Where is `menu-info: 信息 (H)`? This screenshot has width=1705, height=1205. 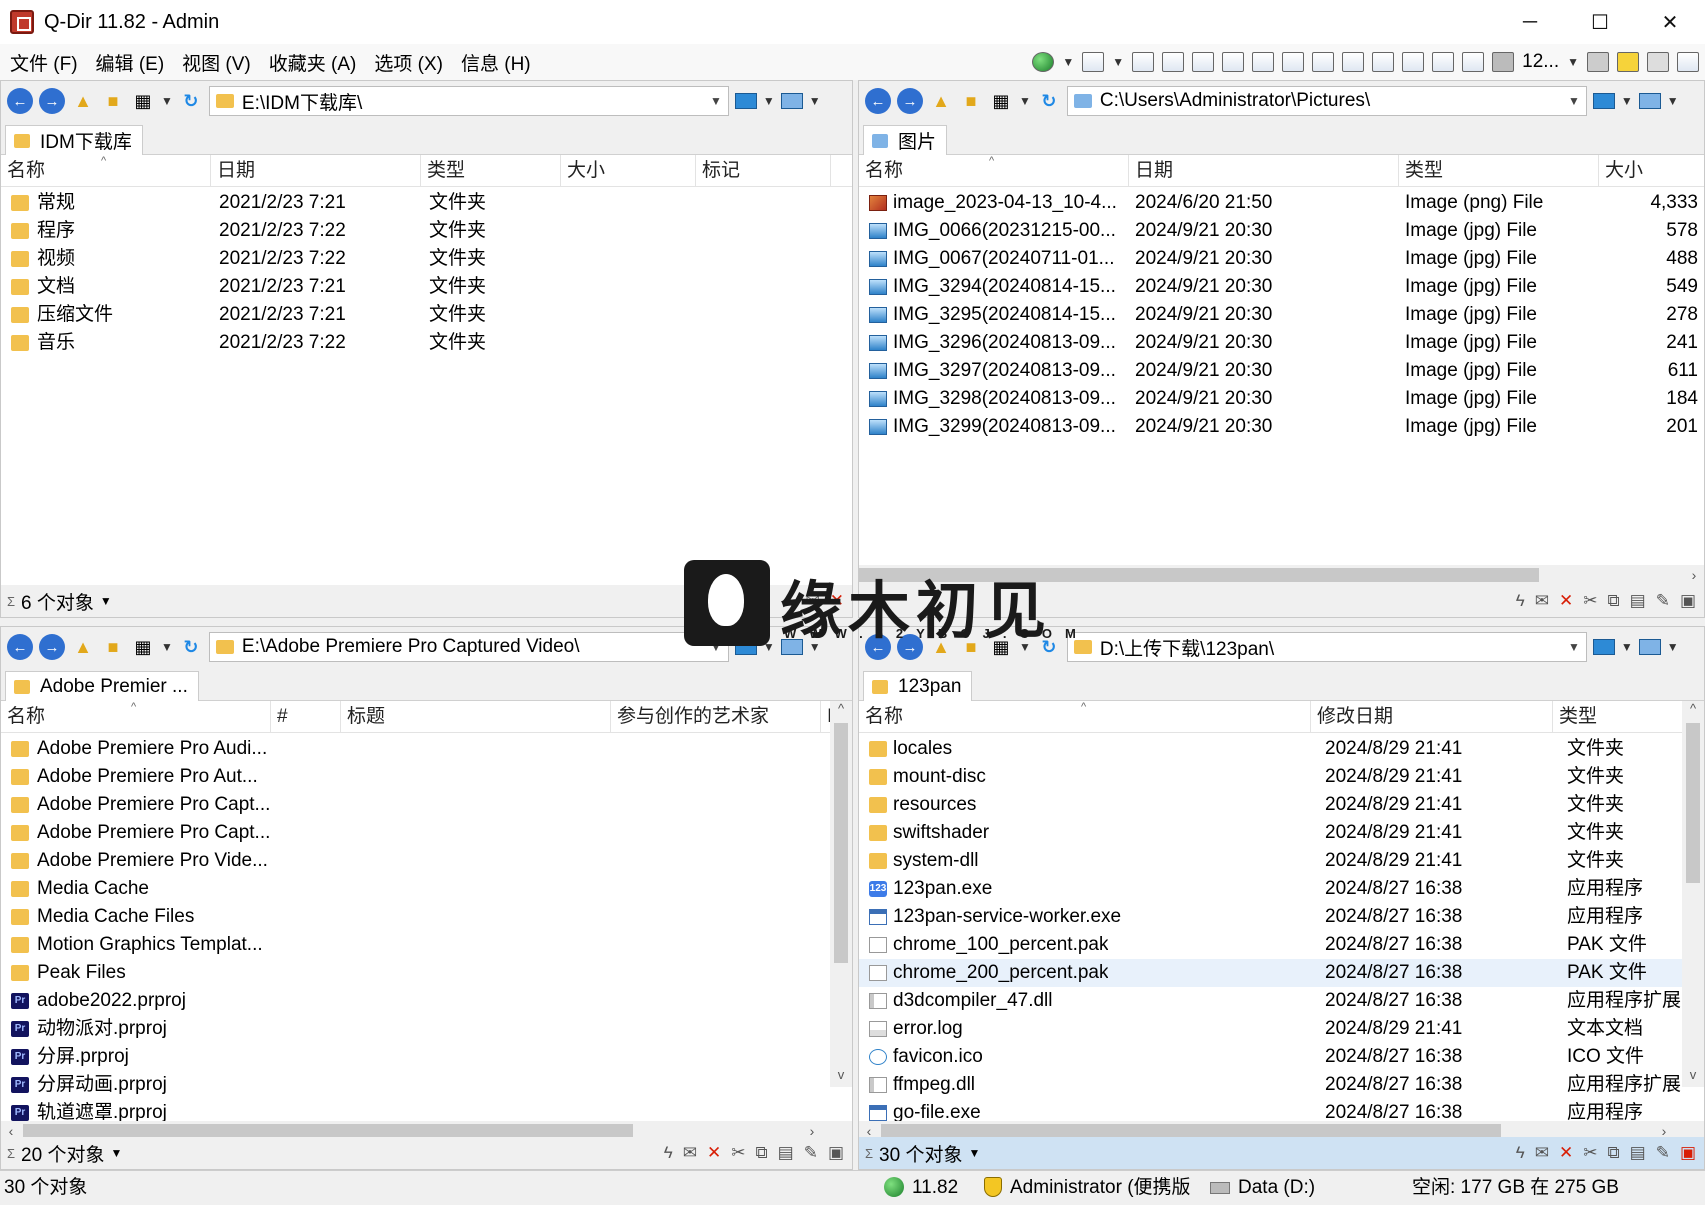 menu-info: 信息 (H) is located at coordinates (496, 62).